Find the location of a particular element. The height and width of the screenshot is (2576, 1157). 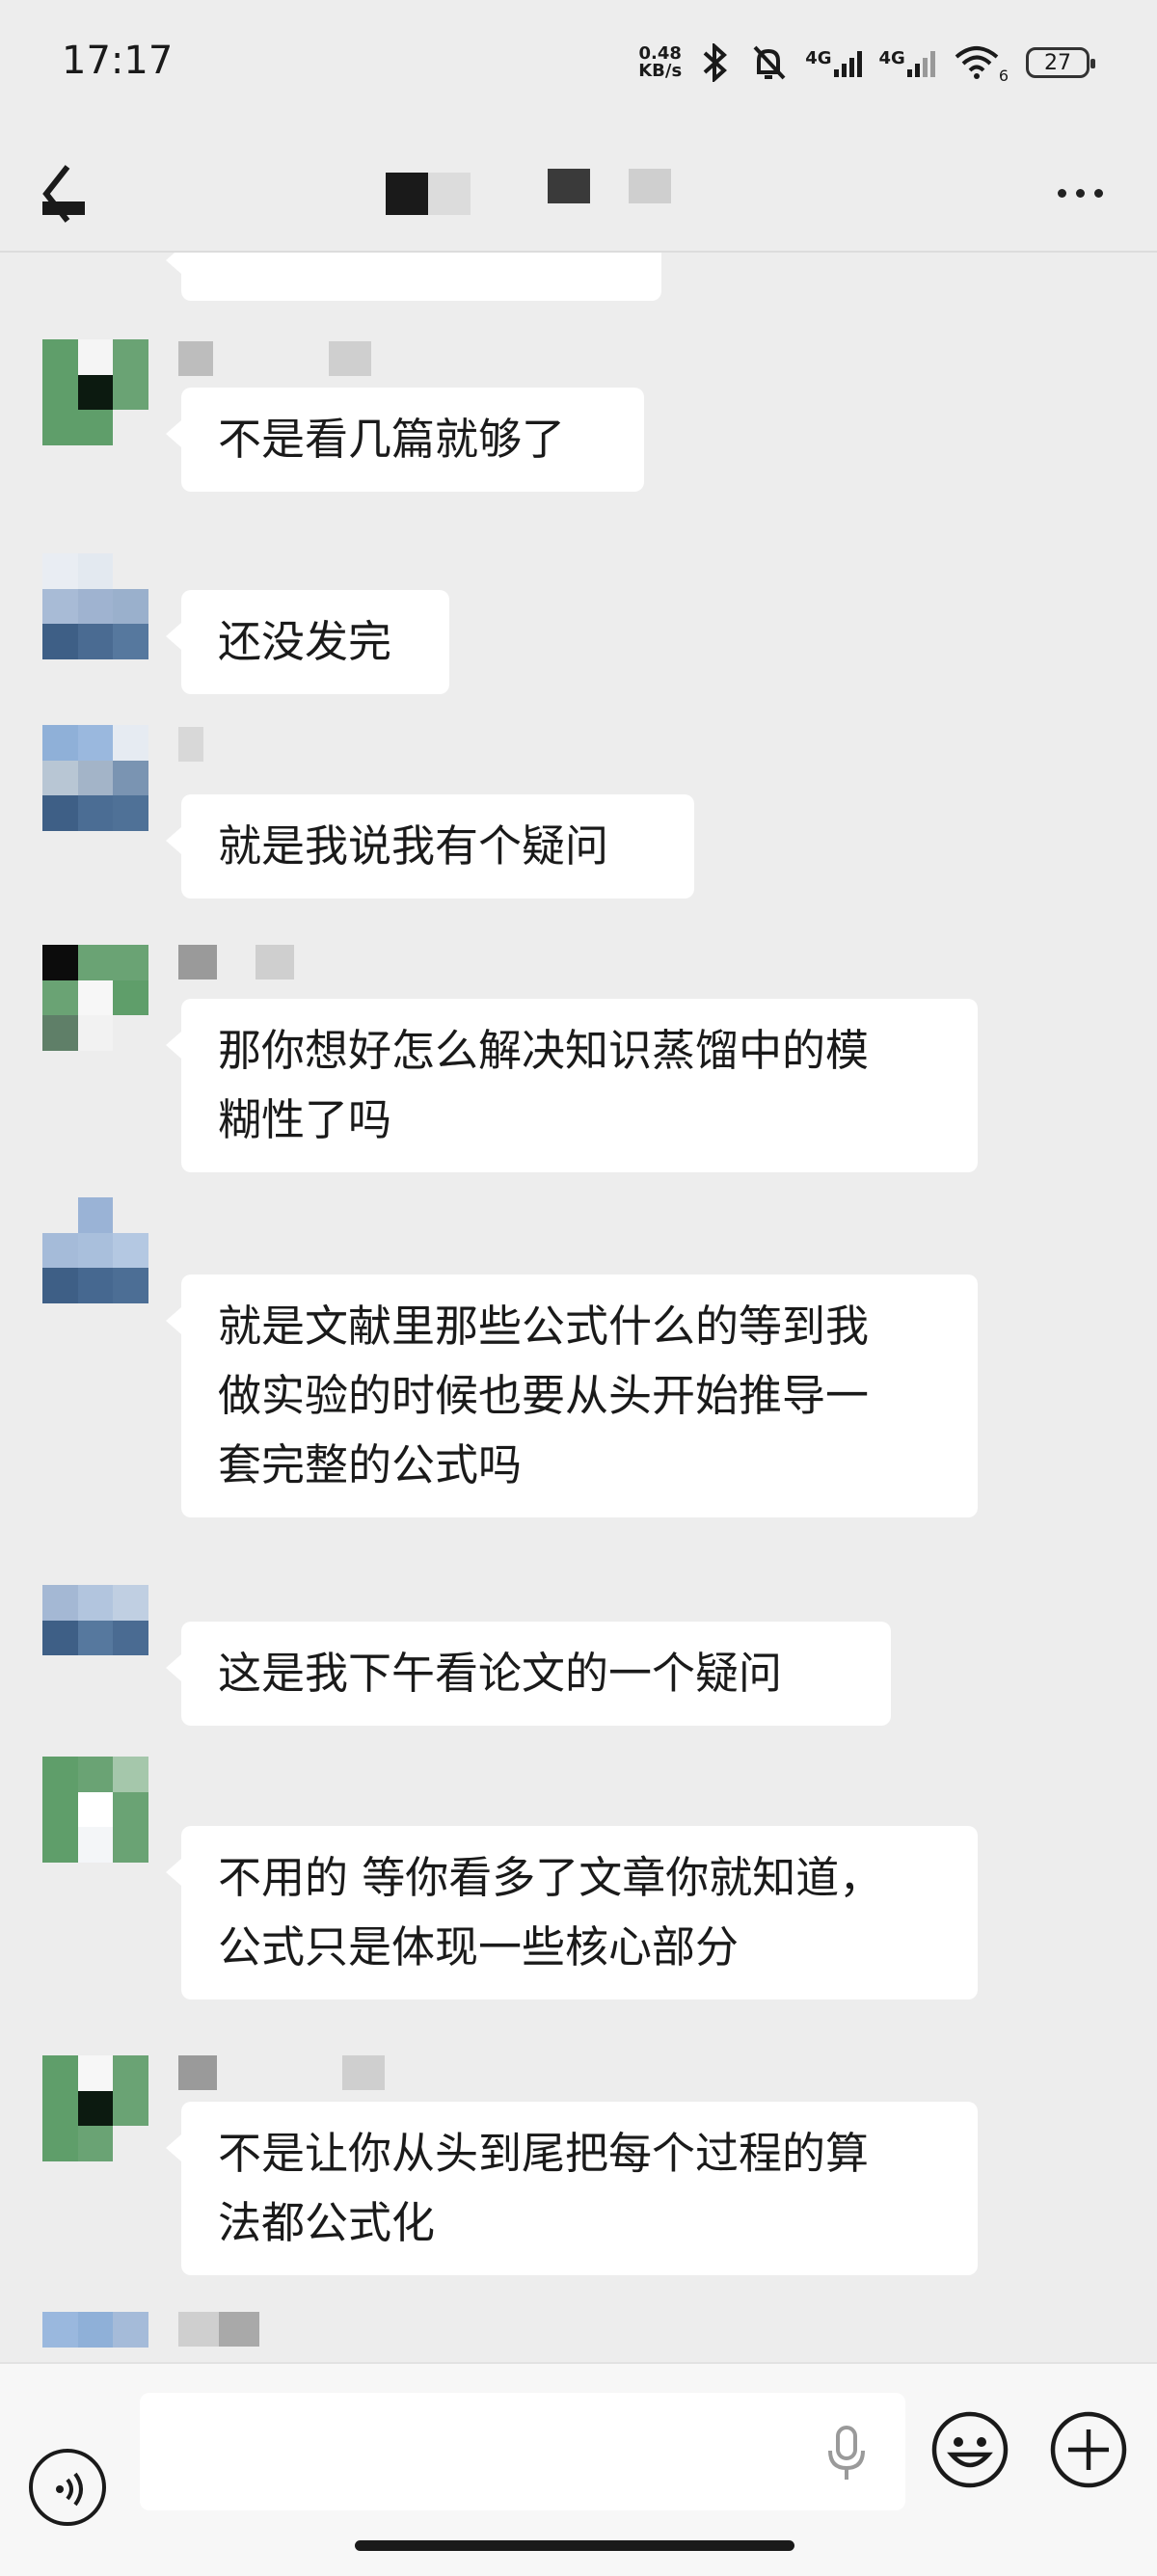

more-dots-icon is located at coordinates (1061, 193).